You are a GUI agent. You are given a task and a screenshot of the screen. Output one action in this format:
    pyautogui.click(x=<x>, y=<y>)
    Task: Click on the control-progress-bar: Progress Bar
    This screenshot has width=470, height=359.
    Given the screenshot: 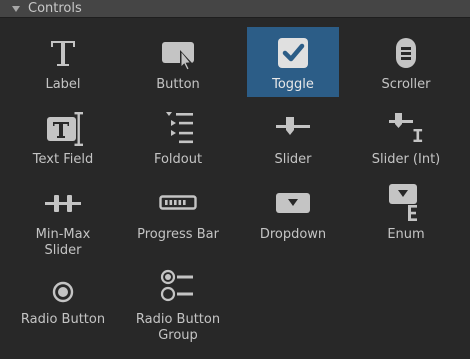 What is the action you would take?
    pyautogui.click(x=178, y=212)
    